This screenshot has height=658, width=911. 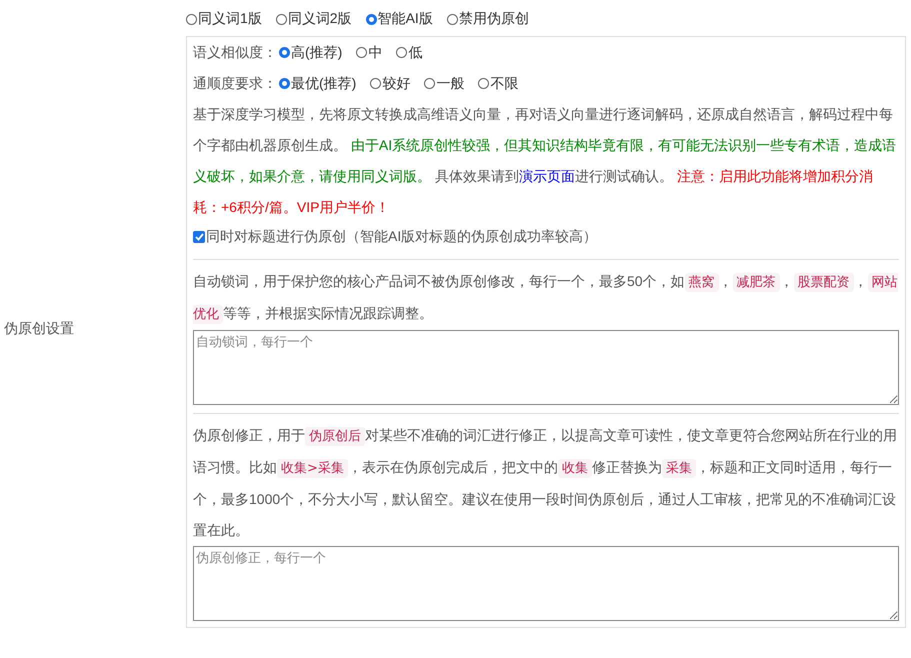 What do you see at coordinates (310, 53) in the screenshot?
I see `setting-radio-option: 高(推荐)` at bounding box center [310, 53].